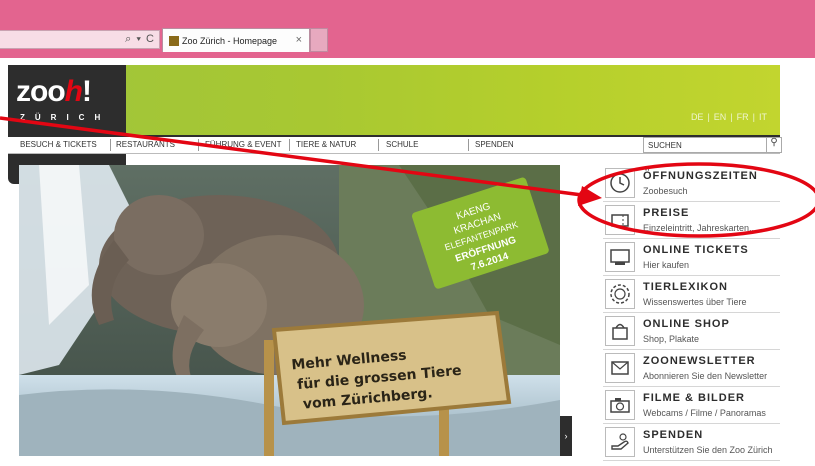 The image size is (815, 466). I want to click on quicklink-title: SPENDEN, so click(673, 435).